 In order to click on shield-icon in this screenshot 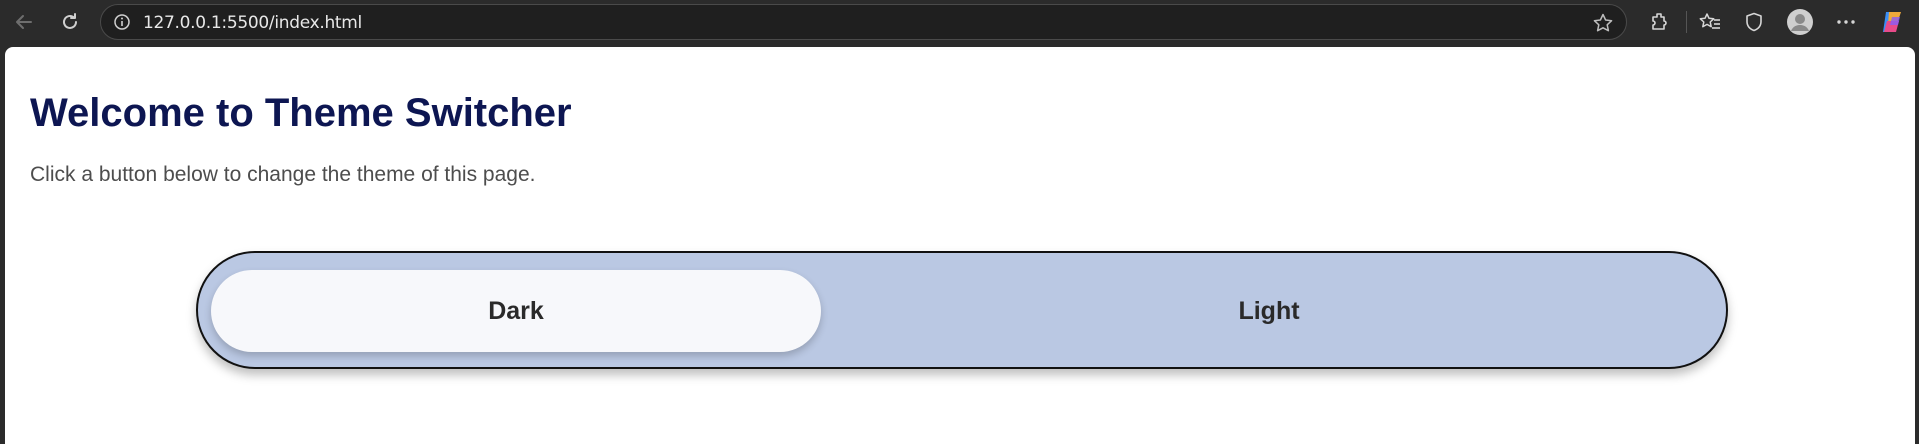, I will do `click(1754, 22)`.